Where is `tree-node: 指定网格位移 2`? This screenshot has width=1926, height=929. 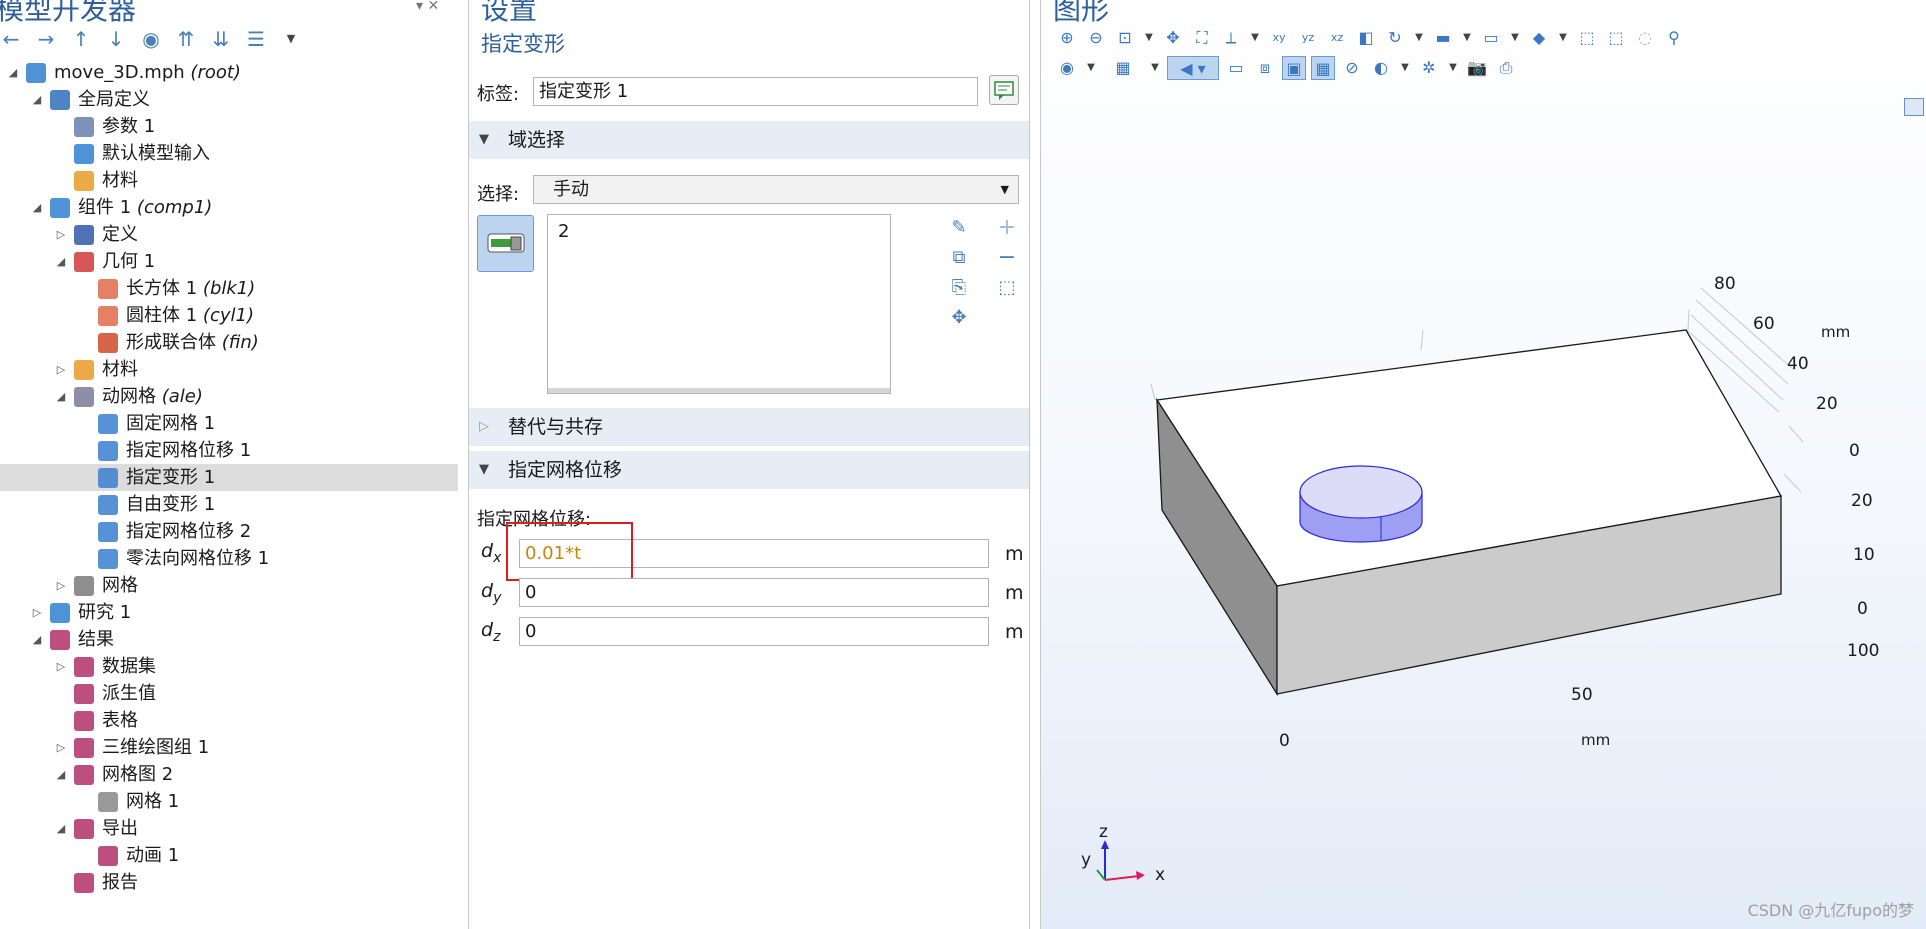
tree-node: 指定网格位移 2 is located at coordinates (229, 531).